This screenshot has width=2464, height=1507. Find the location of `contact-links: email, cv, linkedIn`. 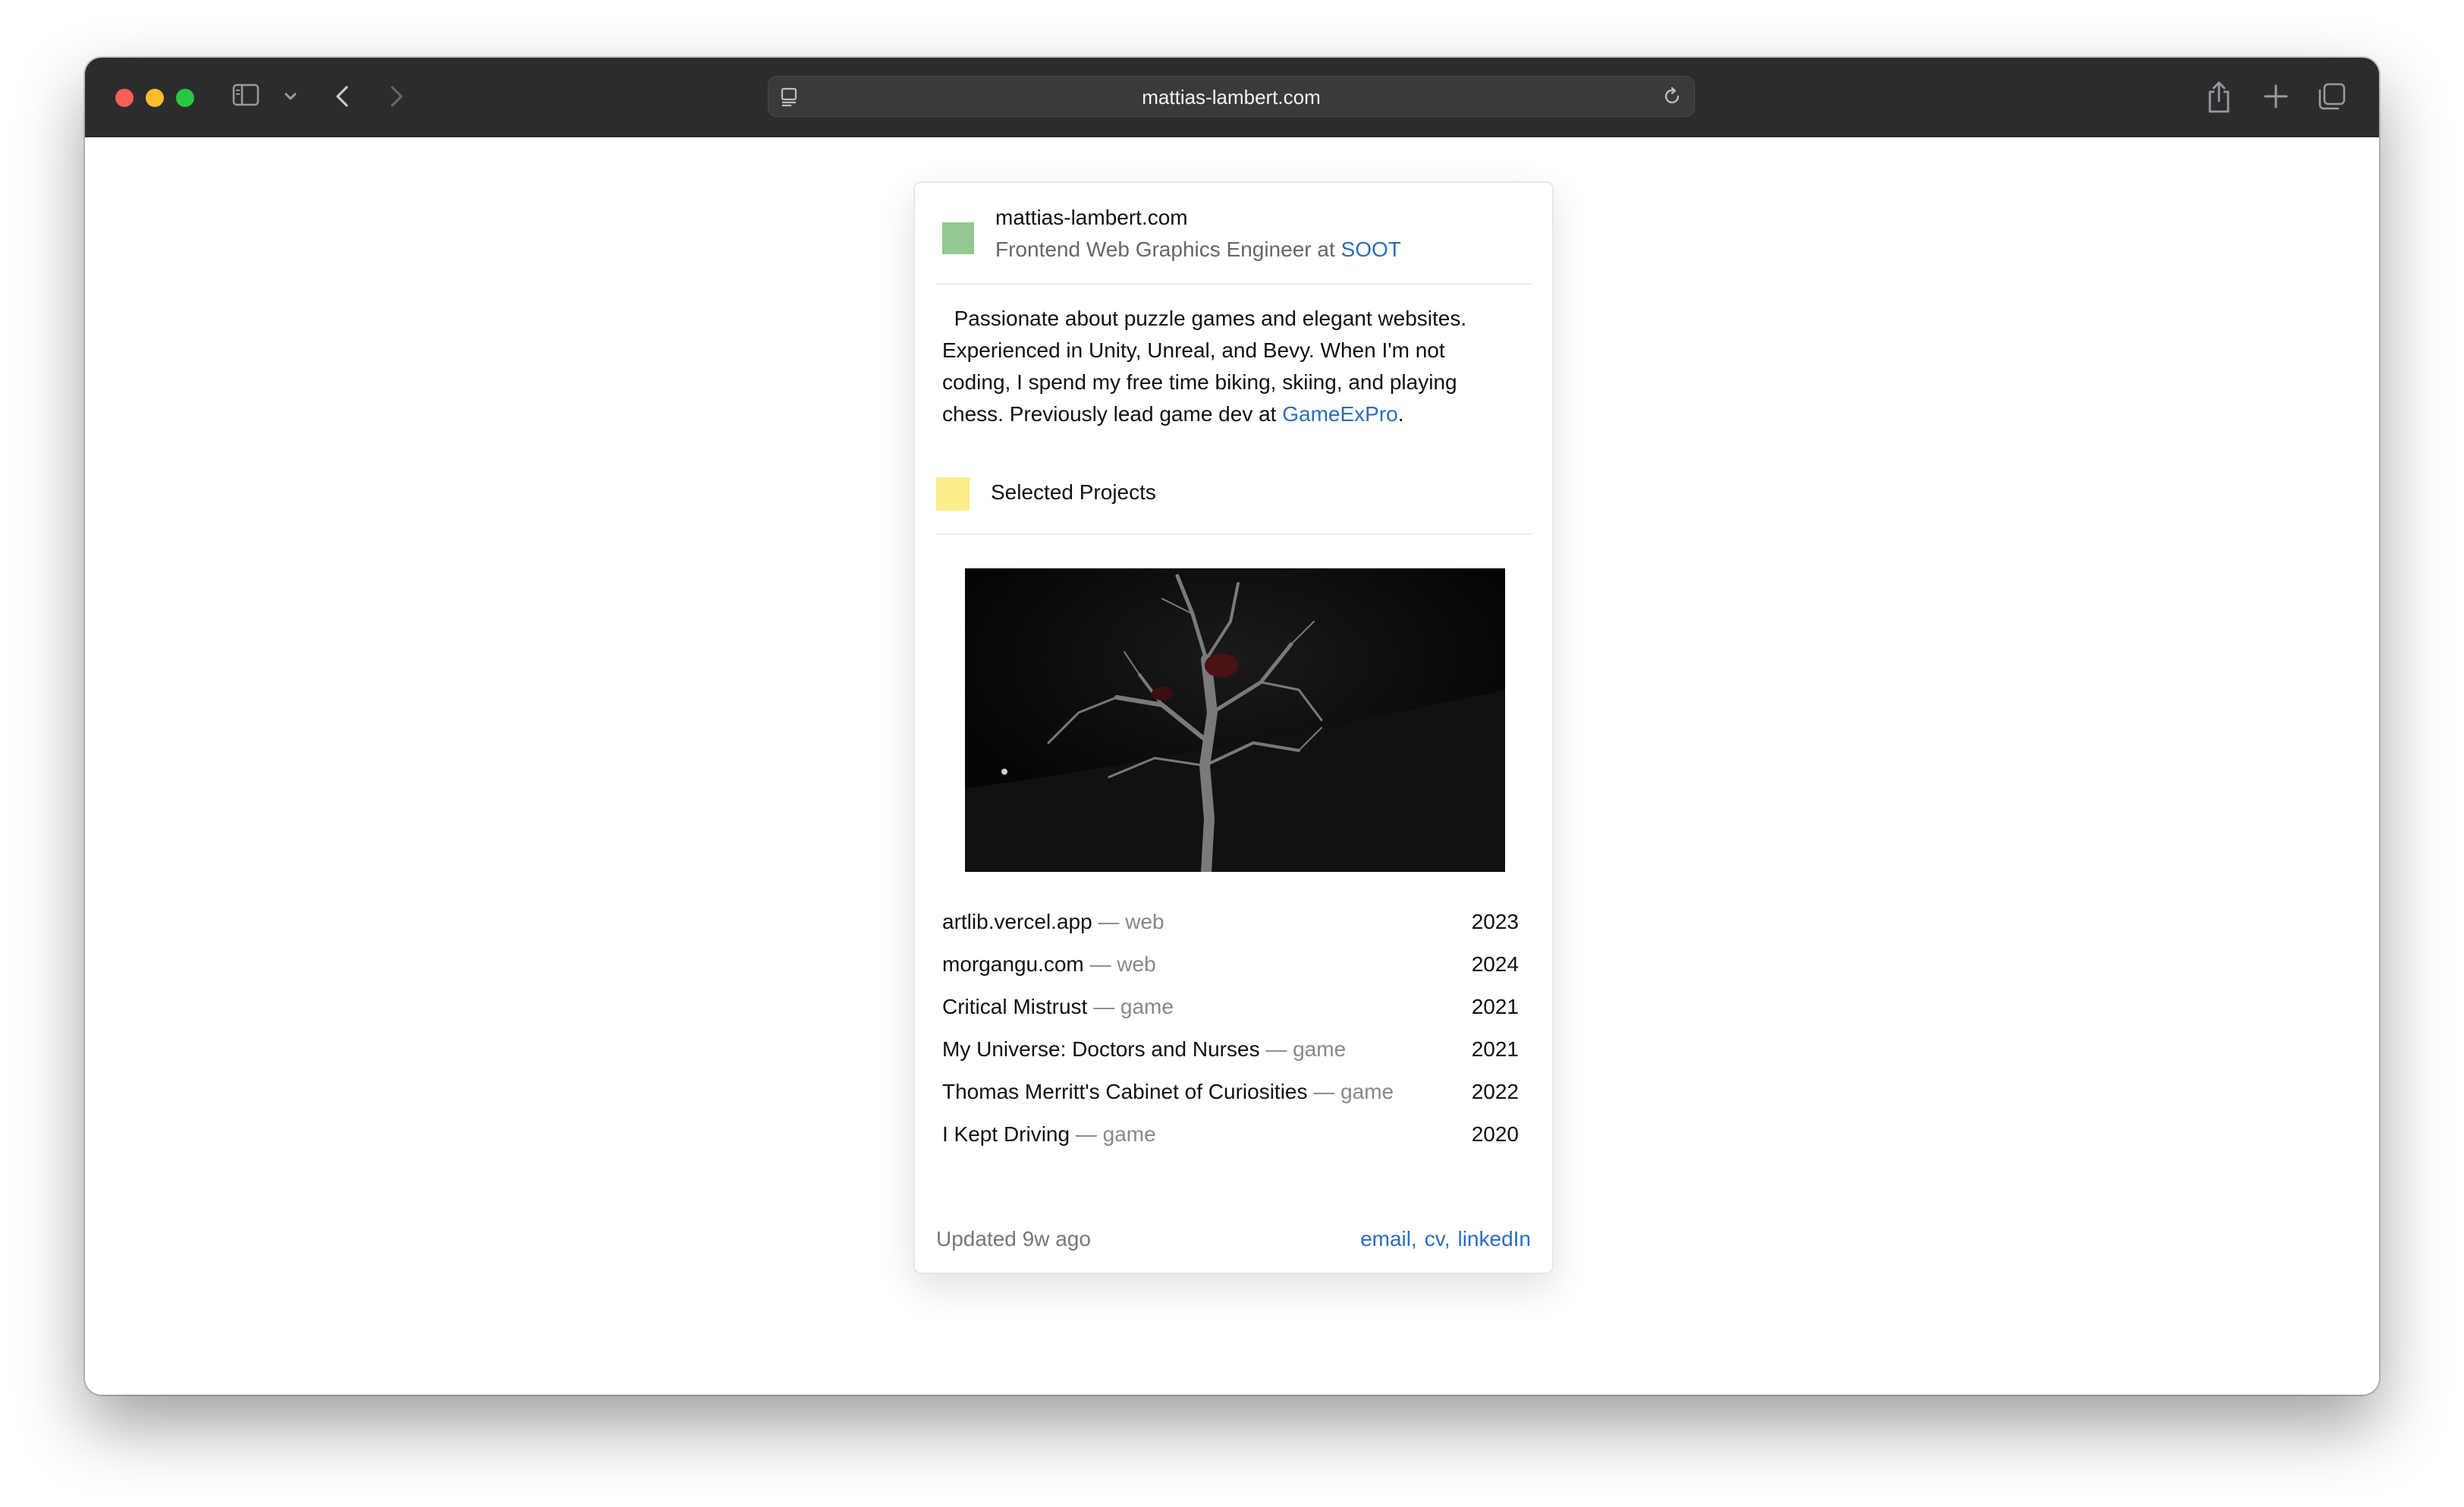

contact-links: email, cv, linkedIn is located at coordinates (1445, 1239).